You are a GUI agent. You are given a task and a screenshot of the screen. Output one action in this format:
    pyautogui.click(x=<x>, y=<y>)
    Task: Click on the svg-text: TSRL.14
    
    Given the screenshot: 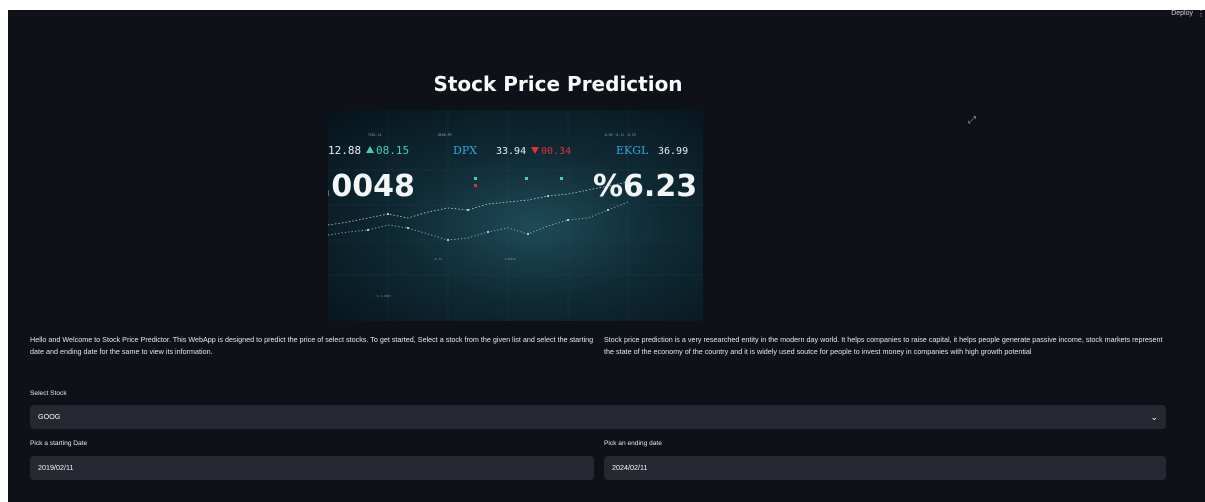 What is the action you would take?
    pyautogui.click(x=375, y=135)
    